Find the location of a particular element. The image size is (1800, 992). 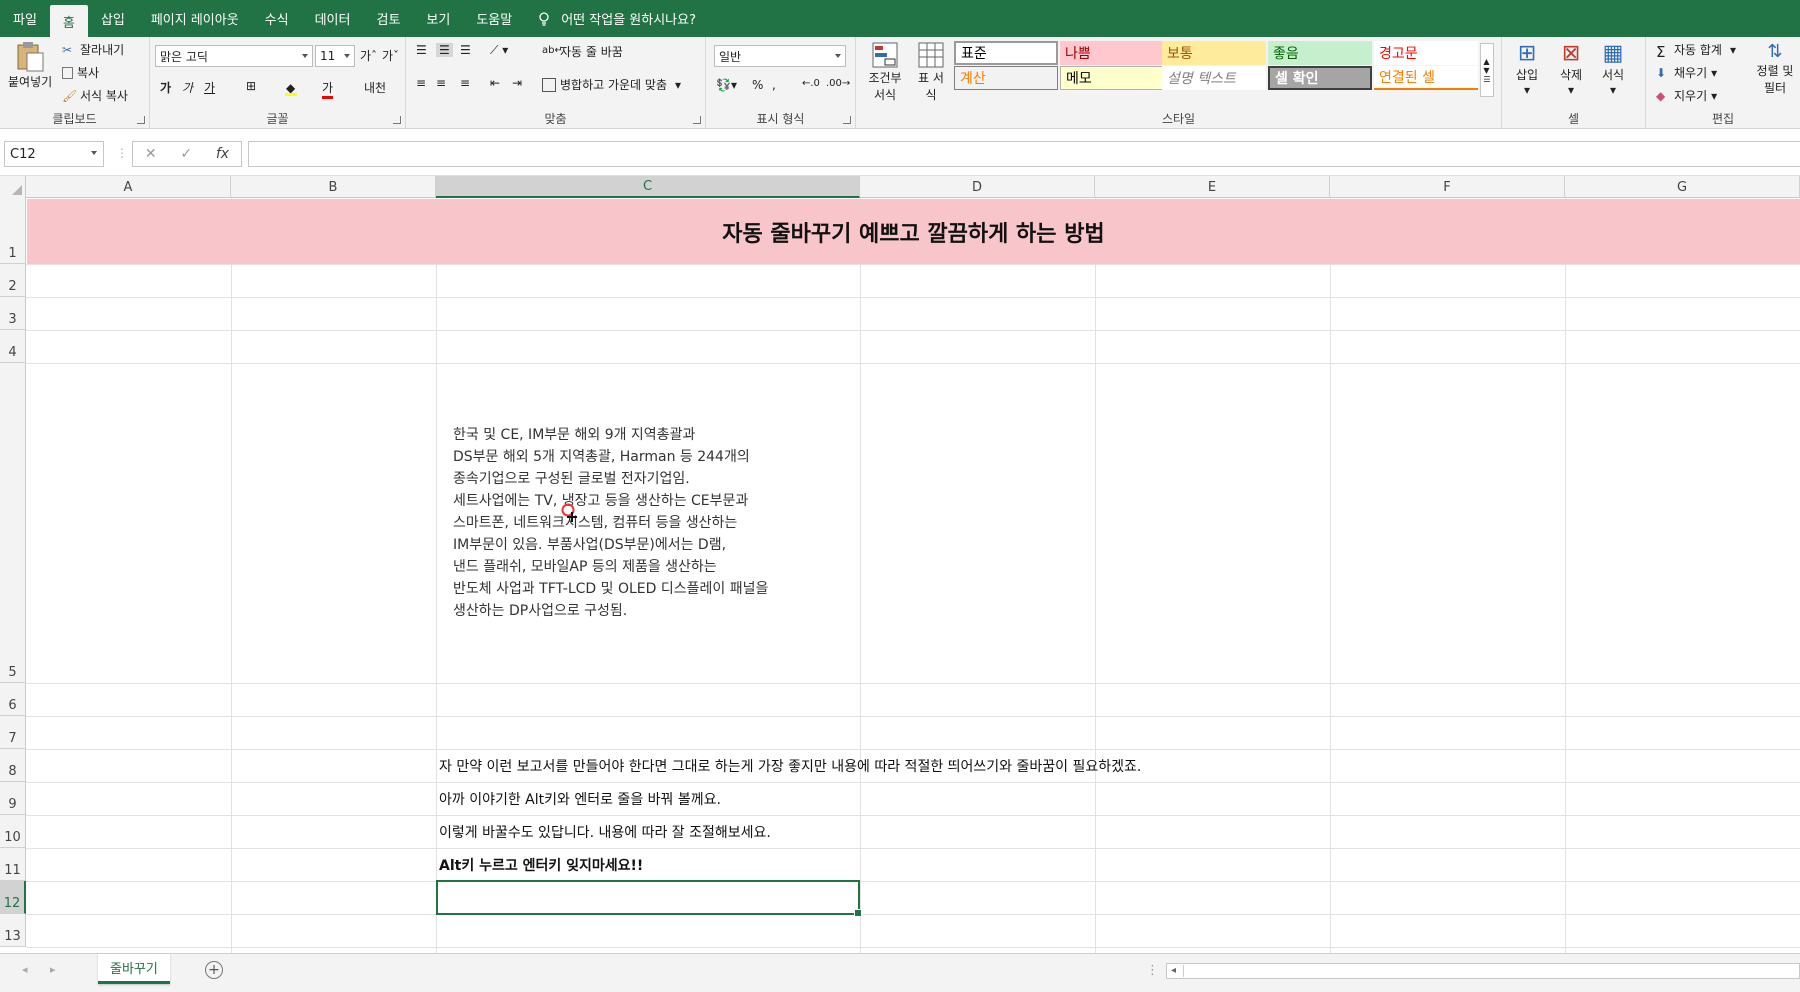

copy-button: 복사 is located at coordinates (80, 72).